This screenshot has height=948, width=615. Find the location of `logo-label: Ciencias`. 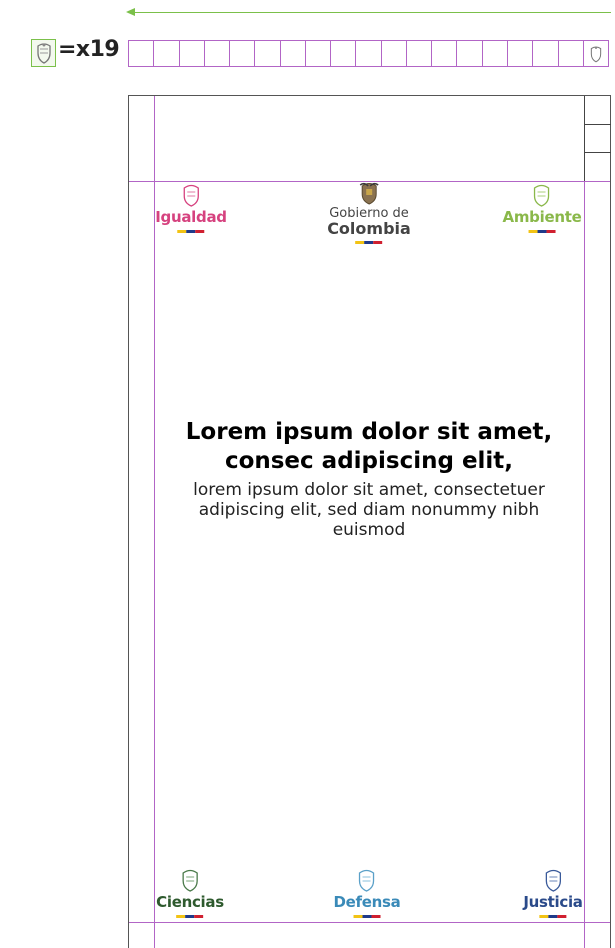

logo-label: Ciencias is located at coordinates (190, 902).